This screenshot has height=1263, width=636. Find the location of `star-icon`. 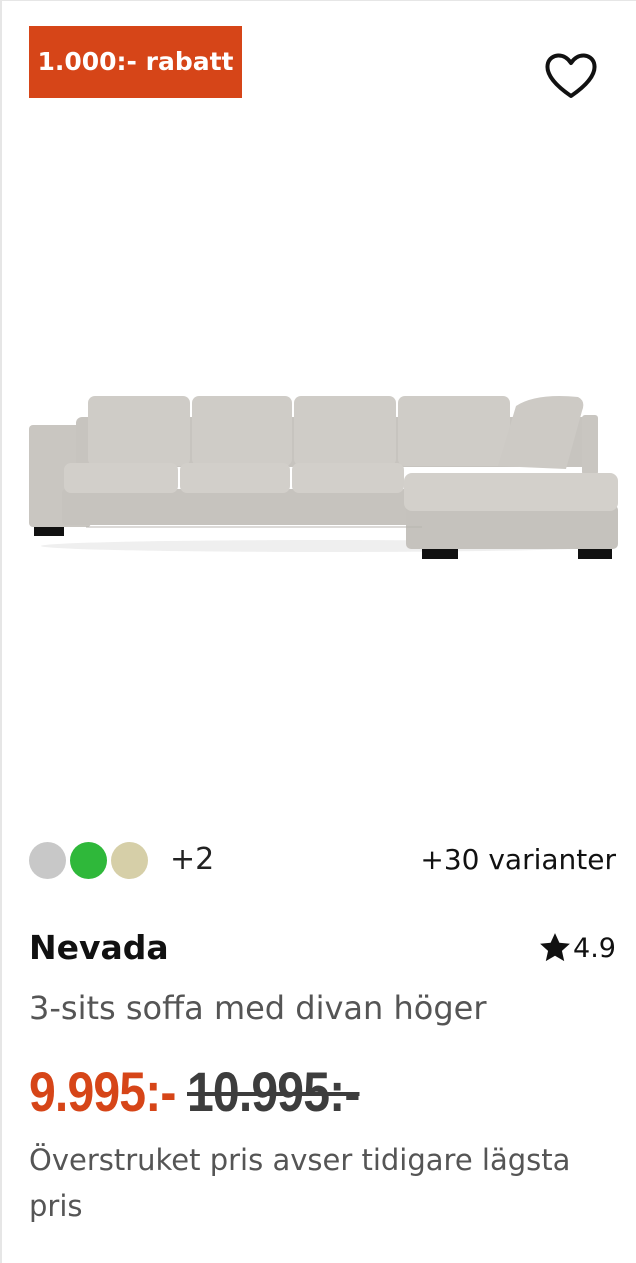

star-icon is located at coordinates (555, 947).